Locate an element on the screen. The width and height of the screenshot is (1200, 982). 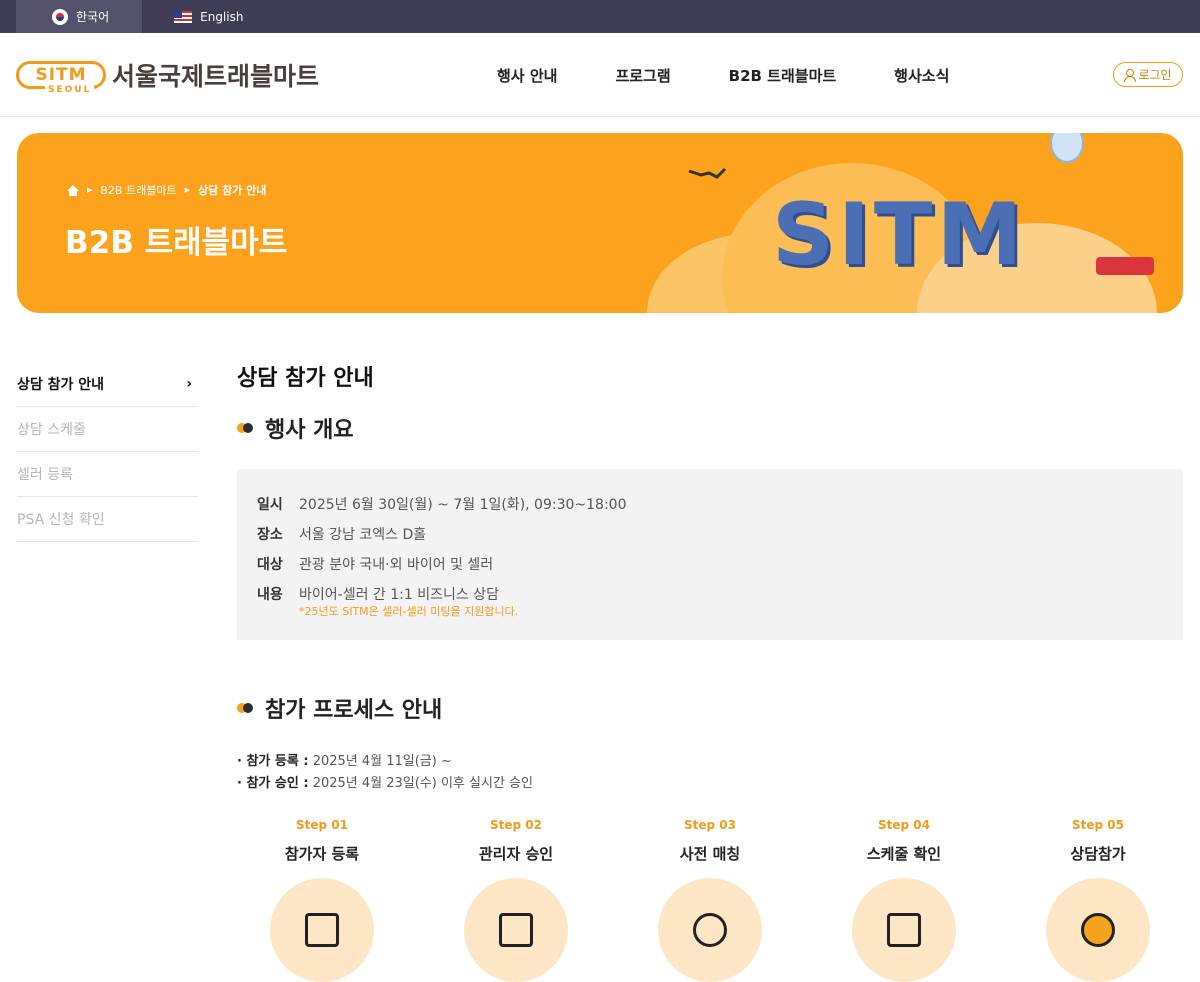
overview-row: 대상 관광 분야 국내·외 바이어 및 셀러 is located at coordinates (710, 564).